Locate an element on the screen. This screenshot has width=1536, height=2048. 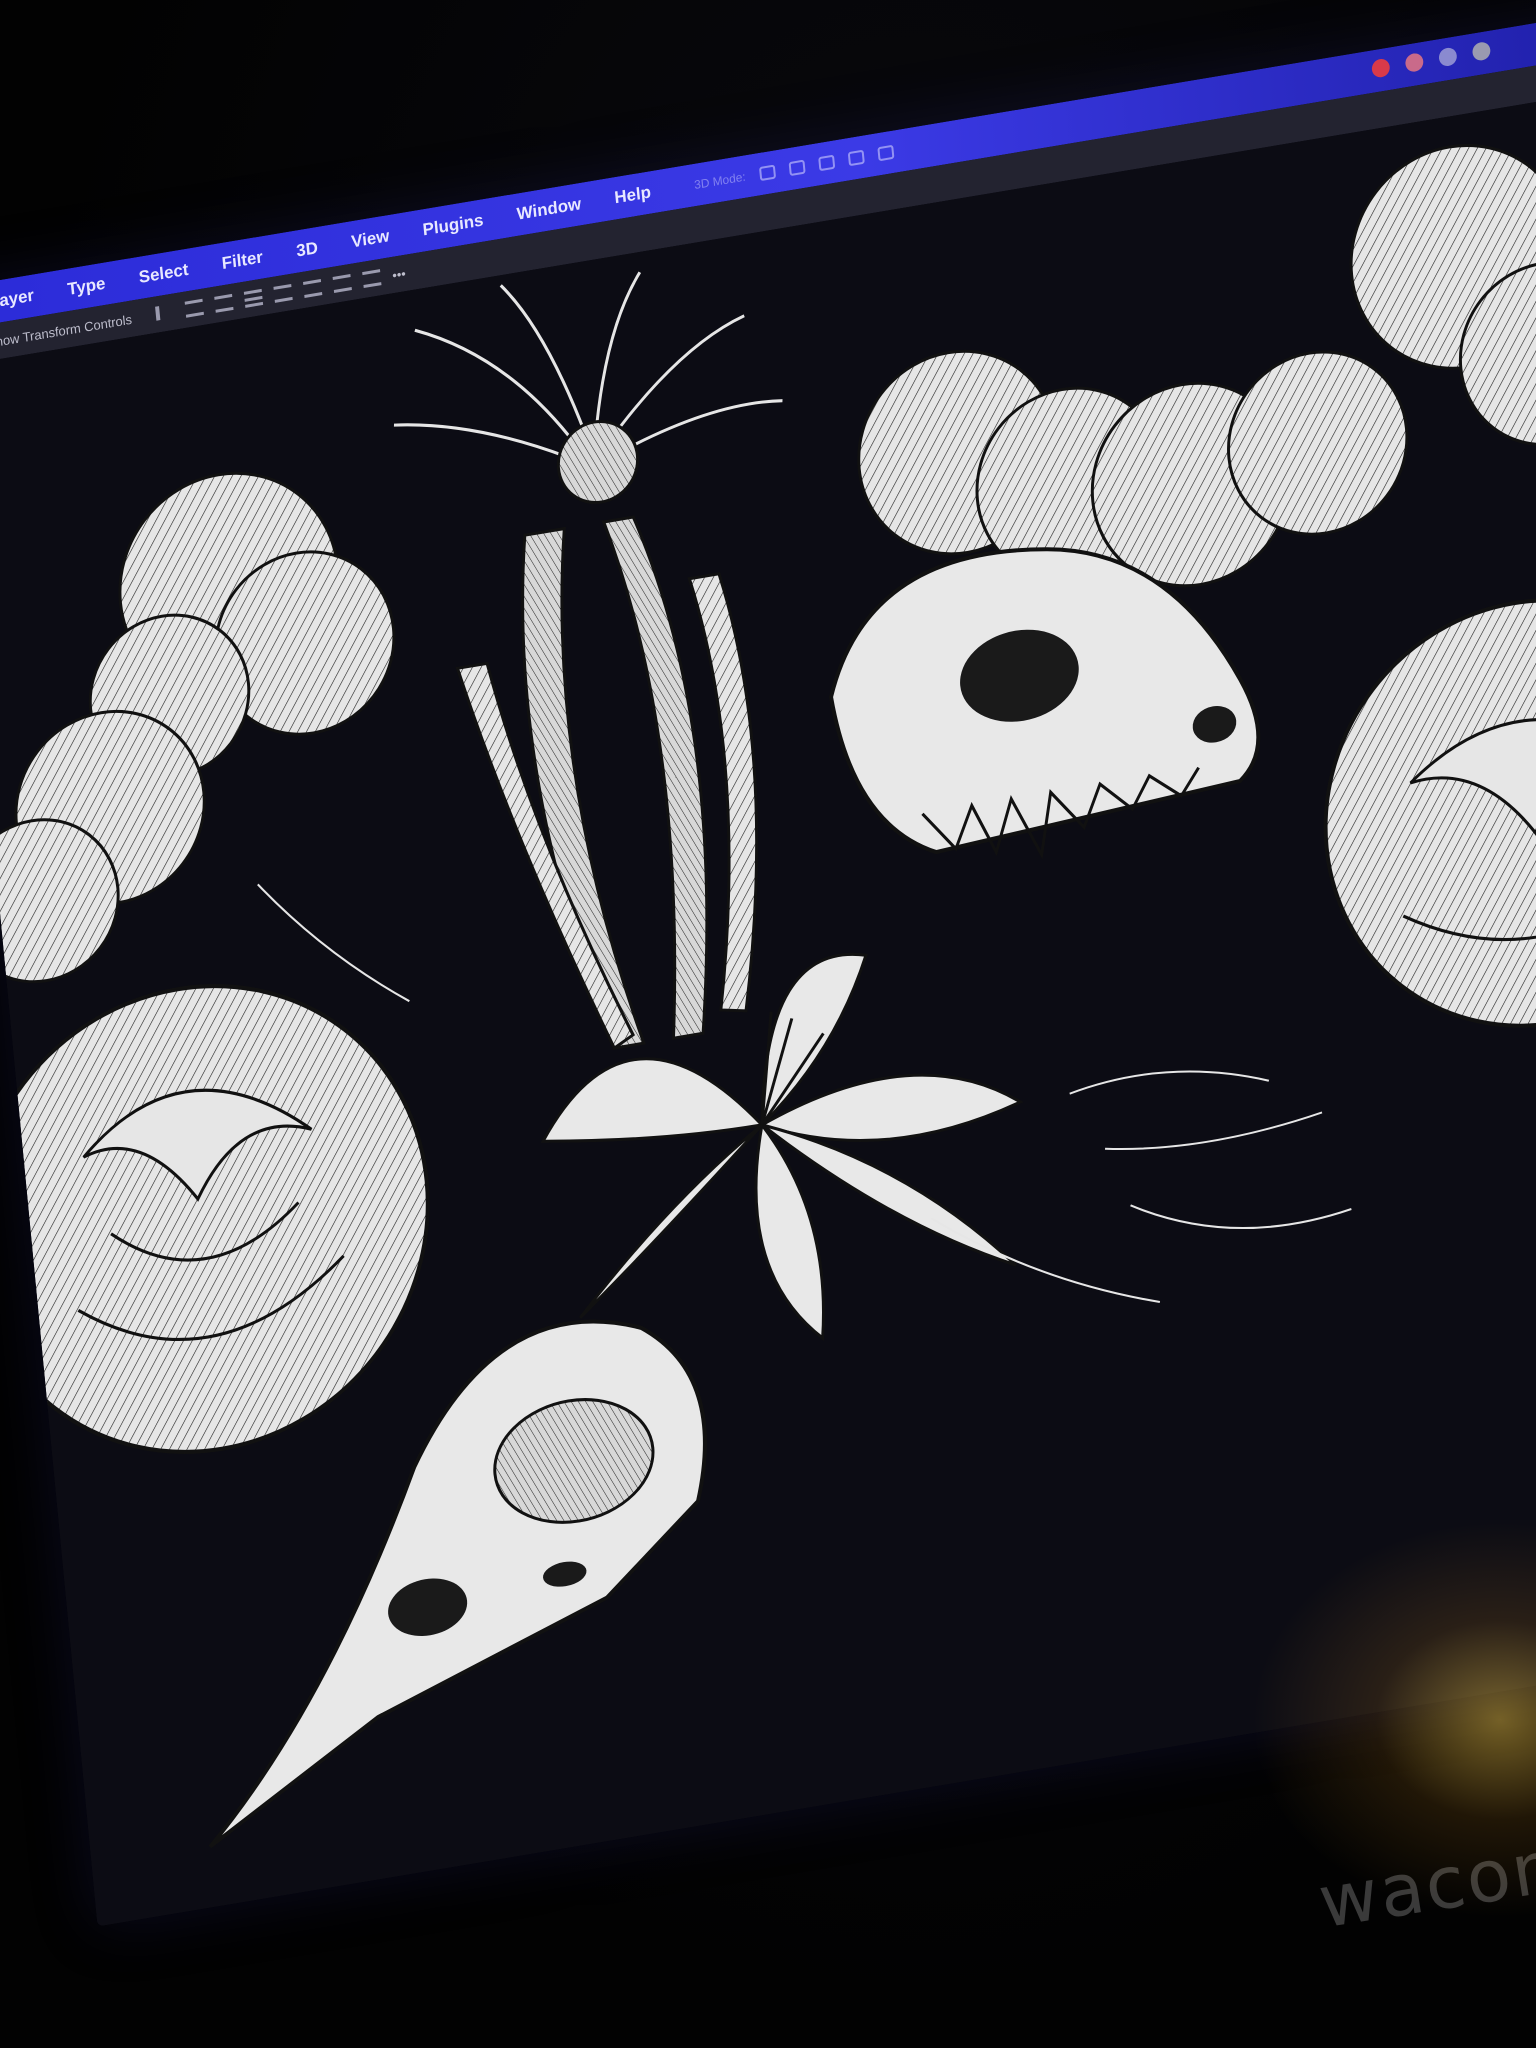
align-right-icon is located at coordinates (223, 303).